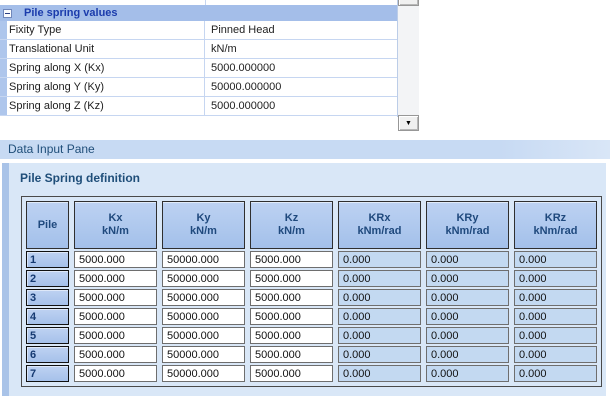 The image size is (610, 404). I want to click on property-name: Spring along Z (Kz), so click(106, 106).